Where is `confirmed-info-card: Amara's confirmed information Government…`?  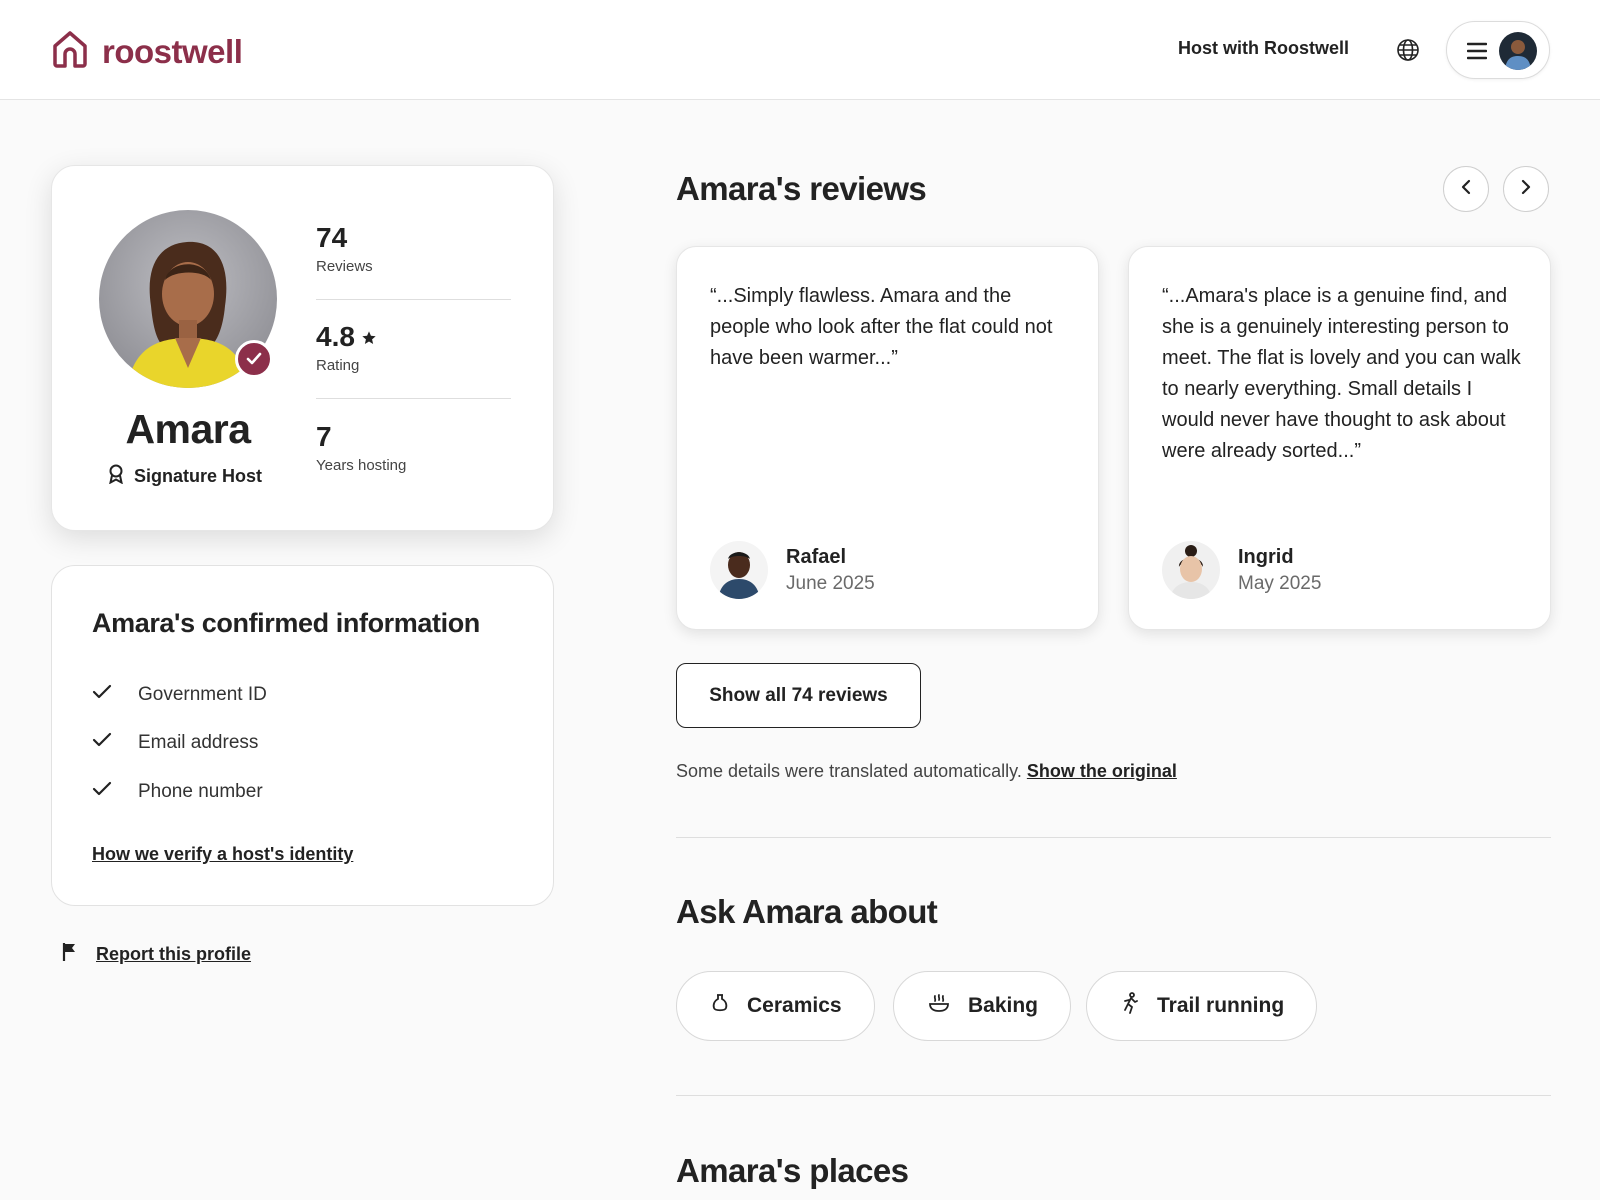
confirmed-info-card: Amara's confirmed information Government… is located at coordinates (302, 735).